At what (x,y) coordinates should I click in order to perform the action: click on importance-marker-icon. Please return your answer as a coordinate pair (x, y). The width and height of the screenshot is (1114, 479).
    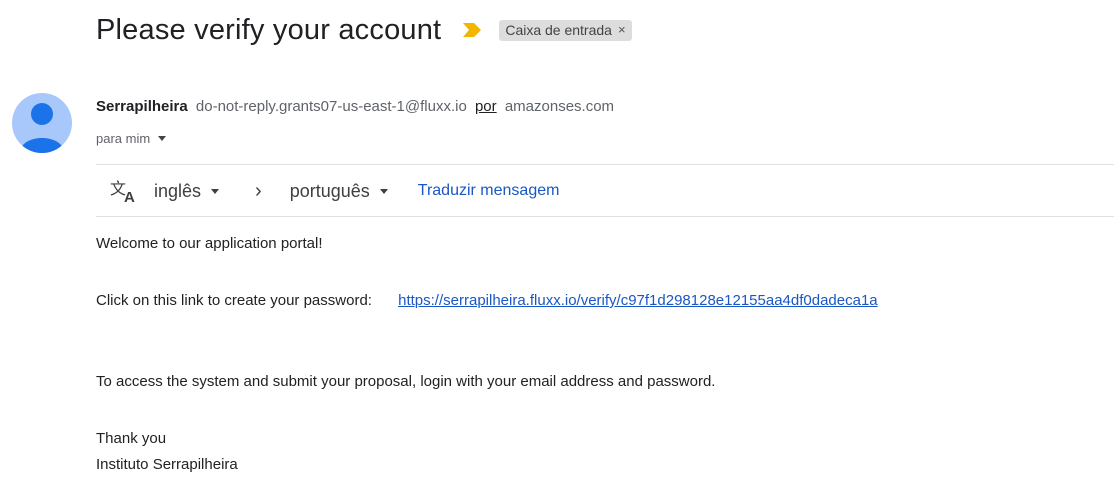
    Looking at the image, I should click on (472, 30).